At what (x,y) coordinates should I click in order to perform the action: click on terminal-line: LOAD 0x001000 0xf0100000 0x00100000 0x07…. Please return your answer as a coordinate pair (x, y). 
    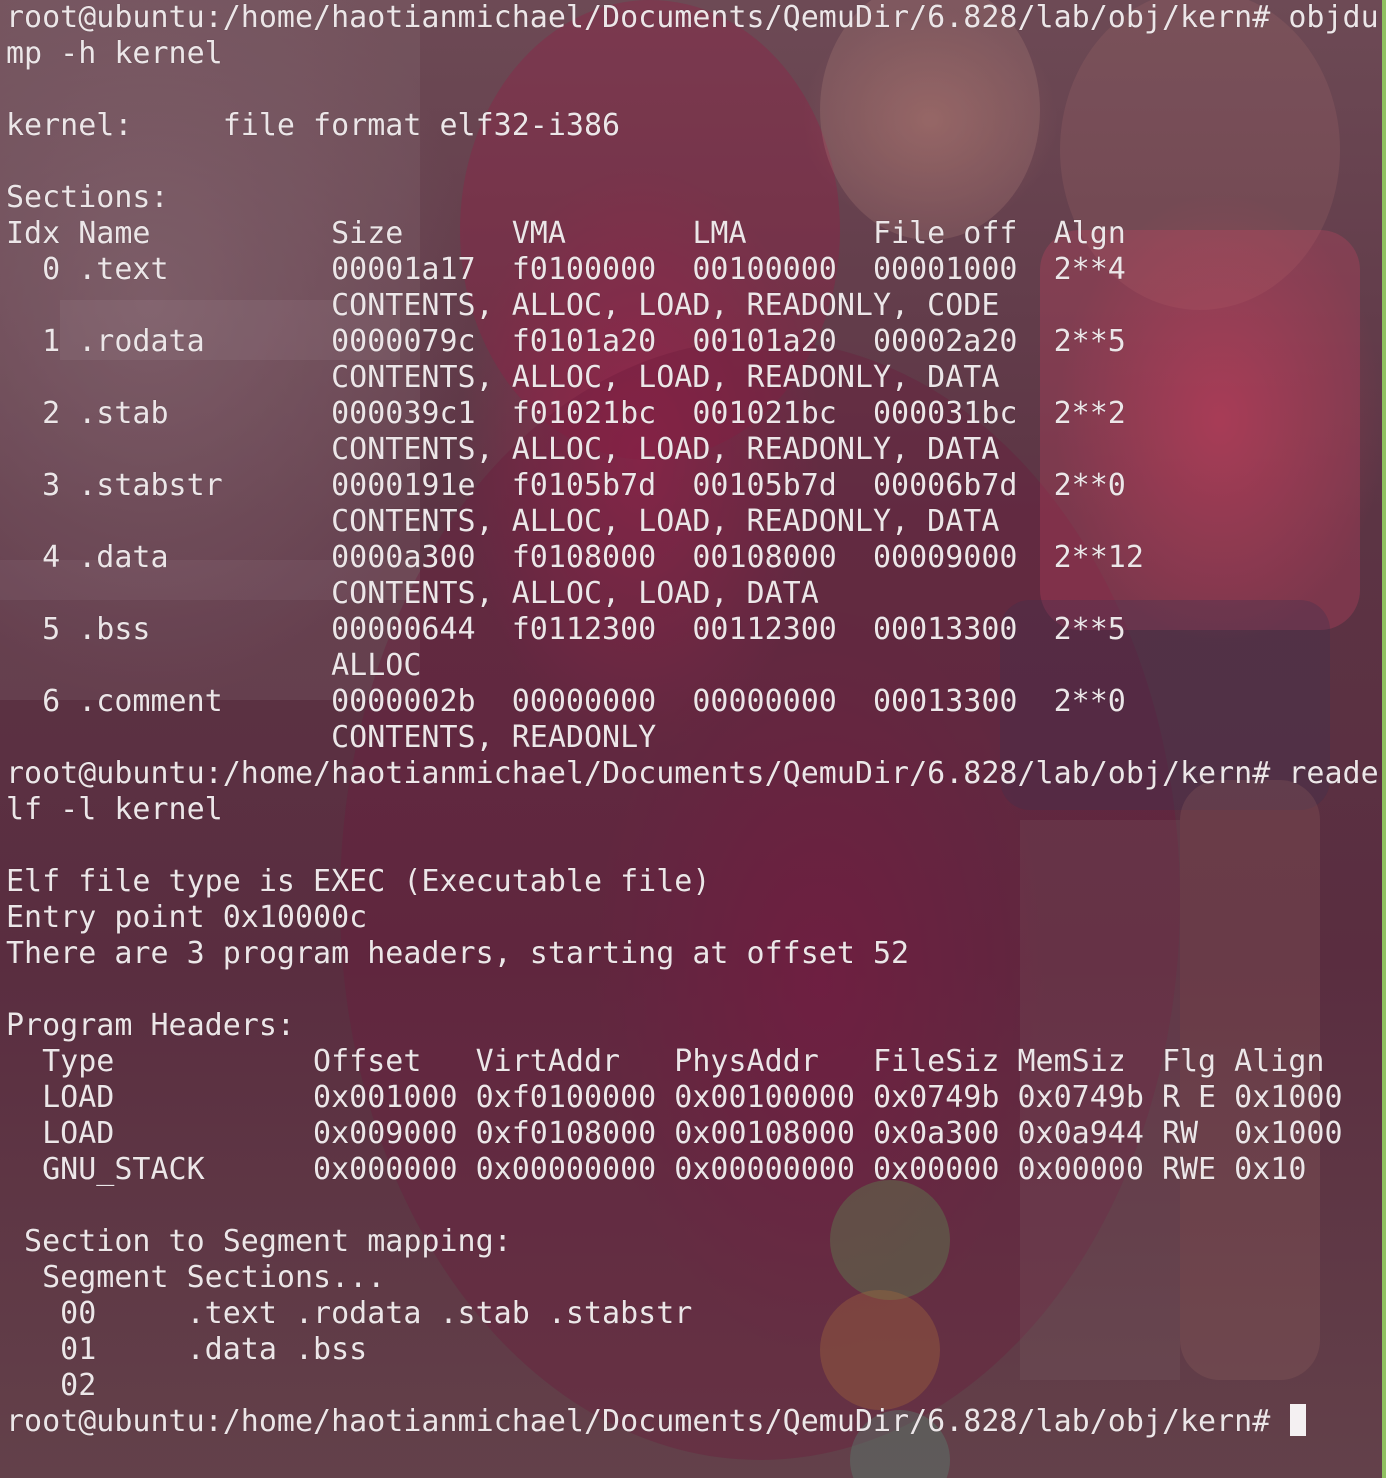
    Looking at the image, I should click on (694, 1098).